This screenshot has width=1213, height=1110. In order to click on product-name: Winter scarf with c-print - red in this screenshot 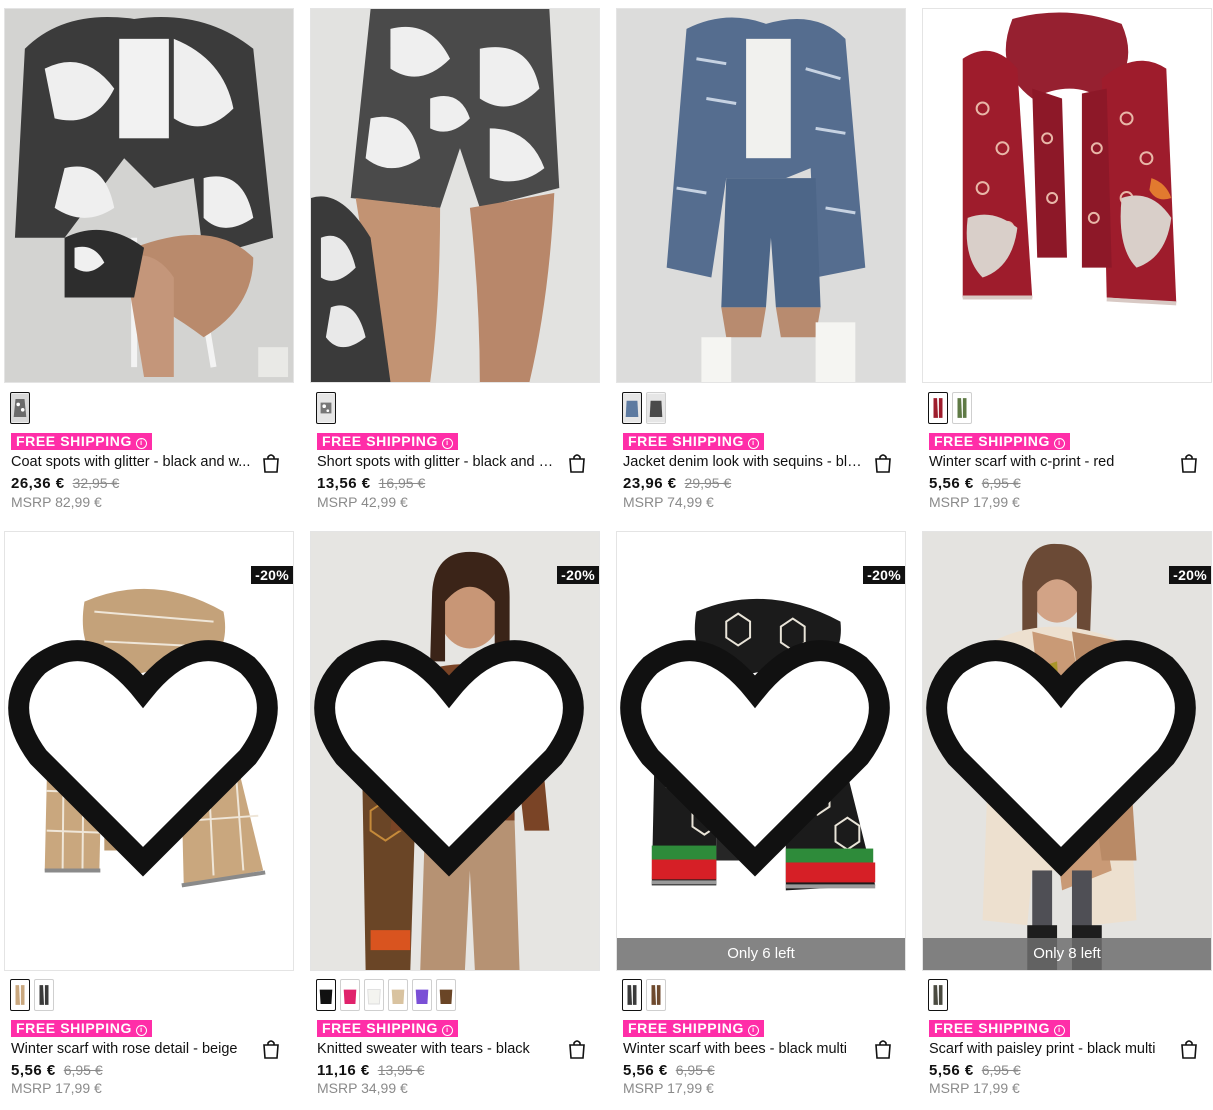, I will do `click(1049, 462)`.